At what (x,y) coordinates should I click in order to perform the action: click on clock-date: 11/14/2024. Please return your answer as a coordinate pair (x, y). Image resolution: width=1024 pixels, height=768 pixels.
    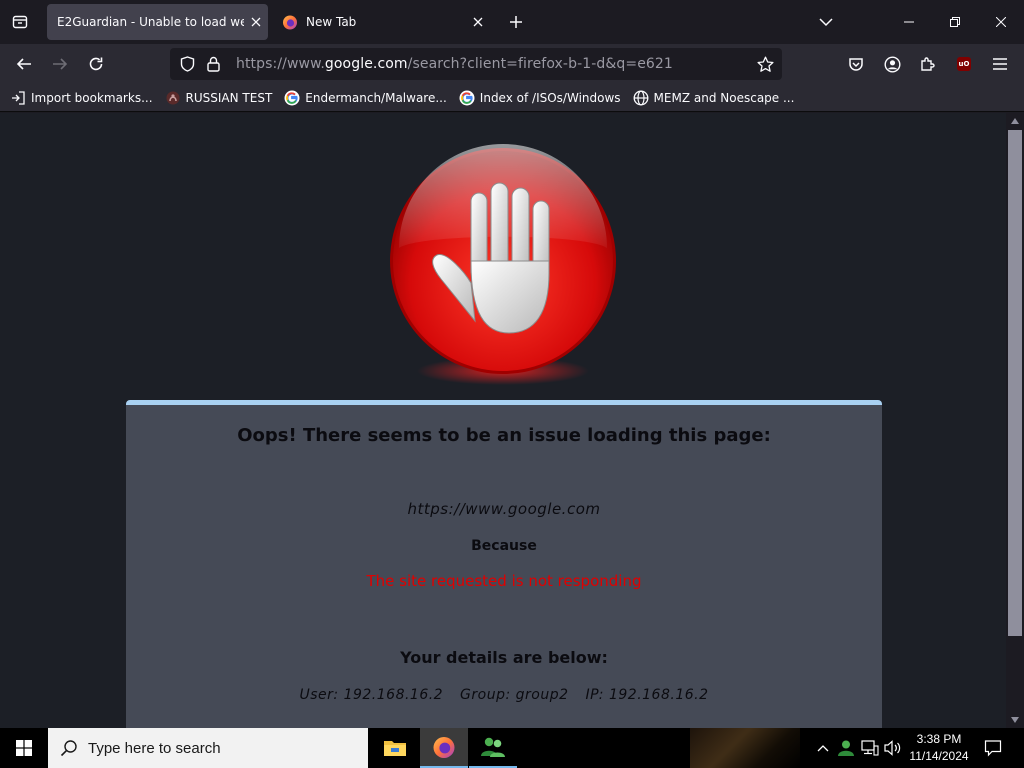
    Looking at the image, I should click on (939, 756).